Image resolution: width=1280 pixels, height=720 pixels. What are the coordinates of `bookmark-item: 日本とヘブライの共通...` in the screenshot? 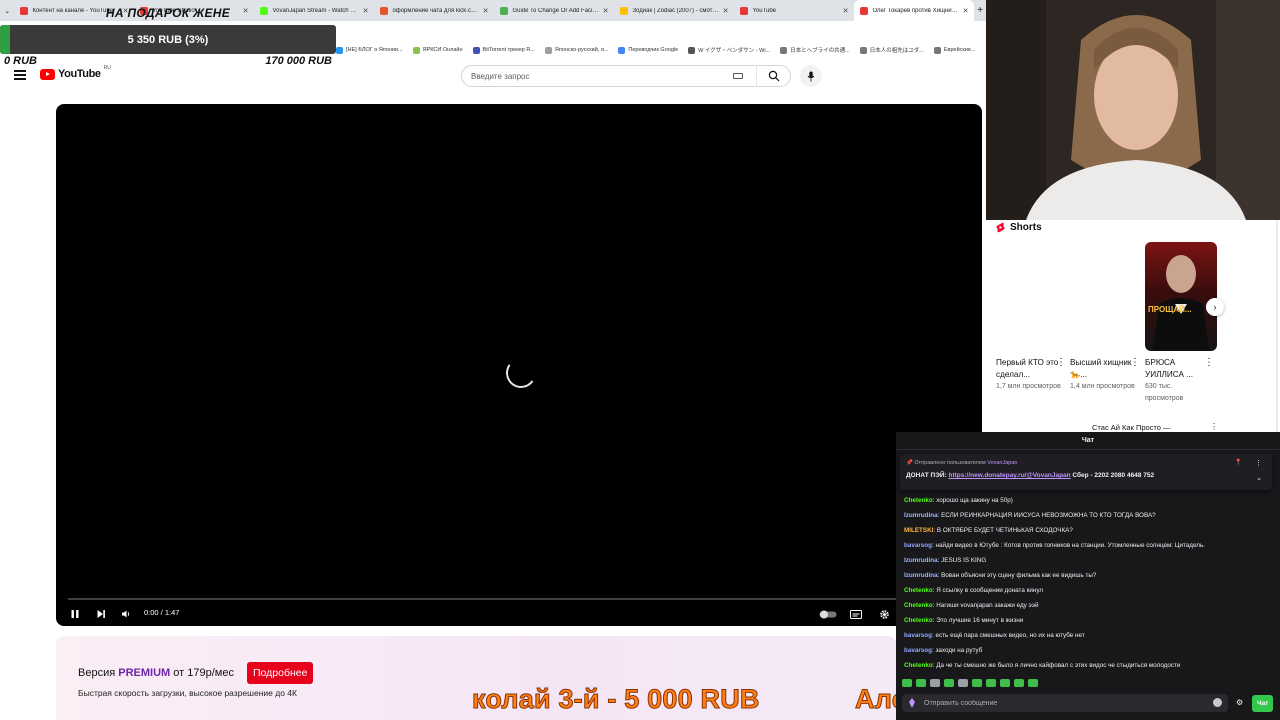 It's located at (815, 50).